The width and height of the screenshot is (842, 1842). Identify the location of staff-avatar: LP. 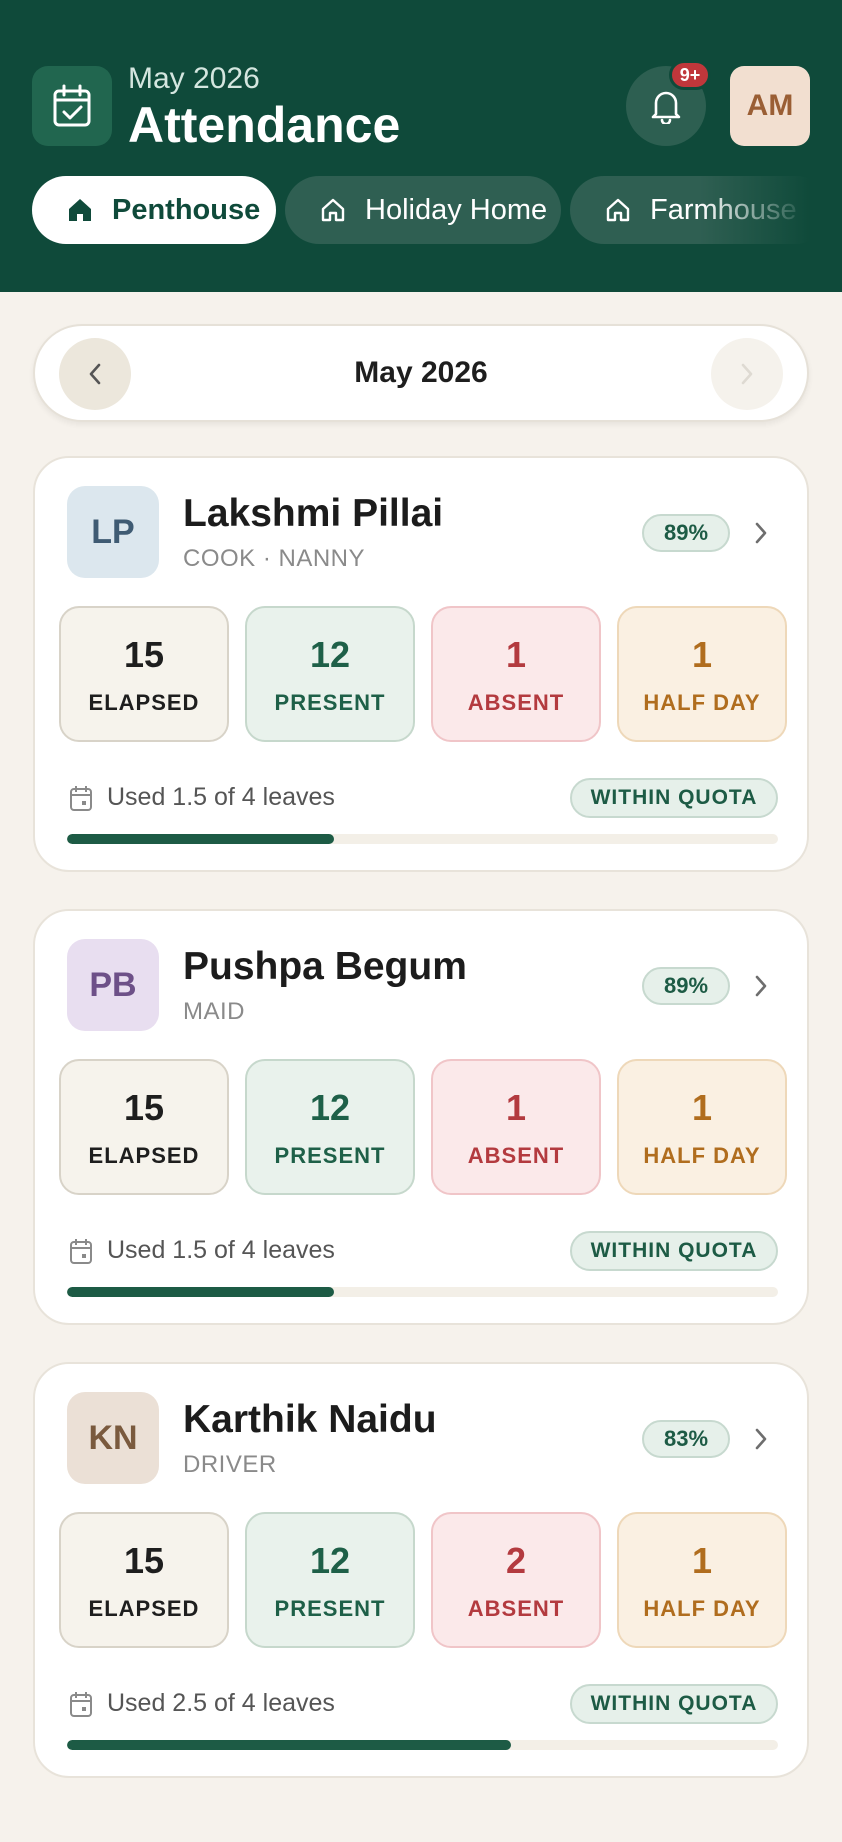
(113, 532).